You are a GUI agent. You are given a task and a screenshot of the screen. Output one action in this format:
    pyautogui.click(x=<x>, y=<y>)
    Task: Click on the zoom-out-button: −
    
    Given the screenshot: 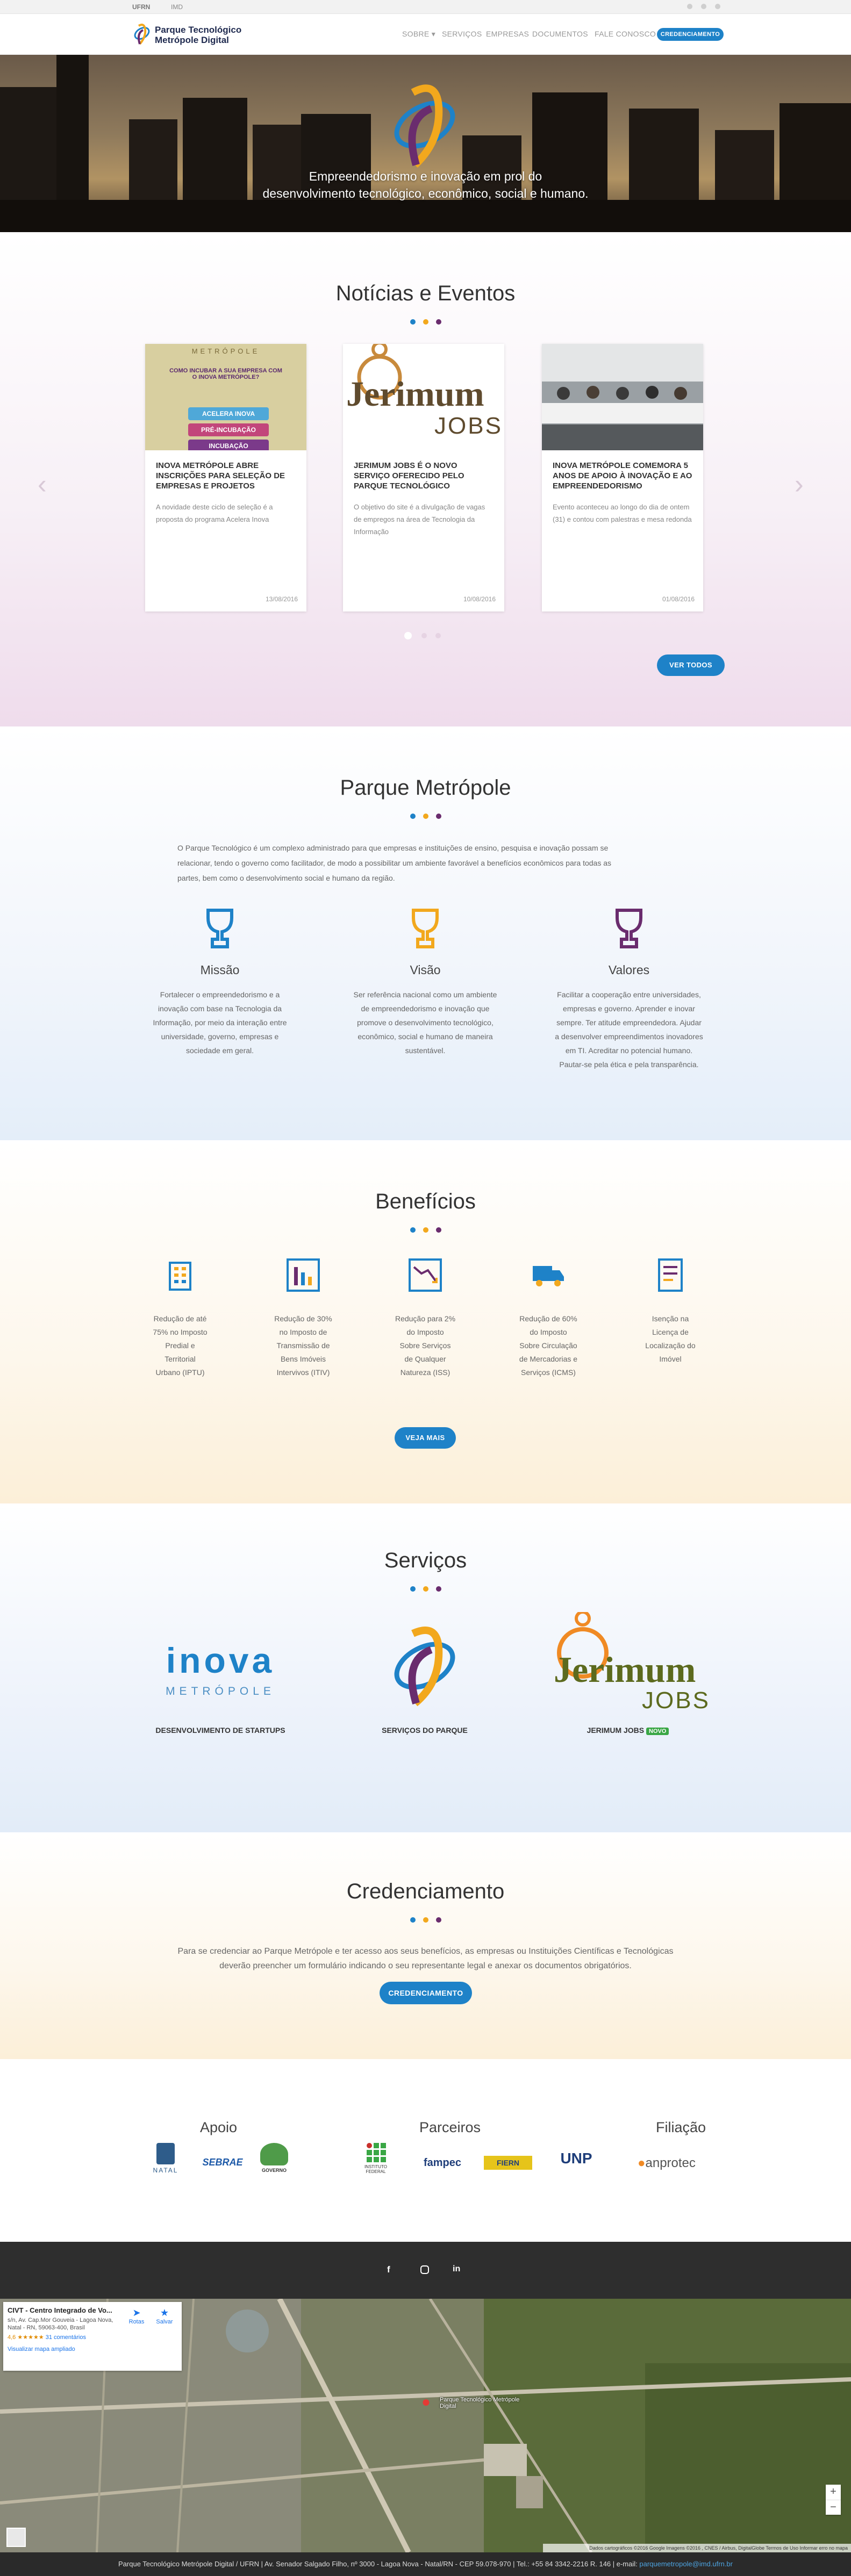 What is the action you would take?
    pyautogui.click(x=833, y=2508)
    